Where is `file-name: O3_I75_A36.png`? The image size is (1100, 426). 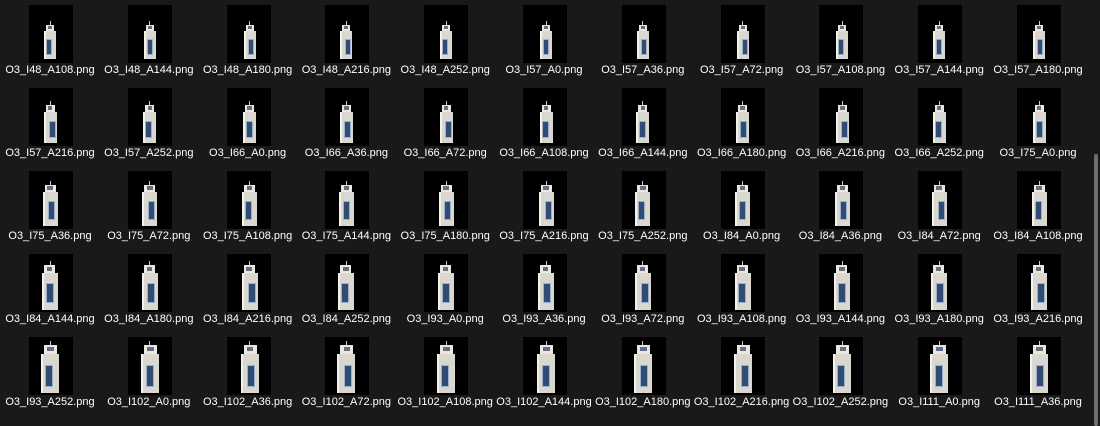
file-name: O3_I75_A36.png is located at coordinates (50, 236).